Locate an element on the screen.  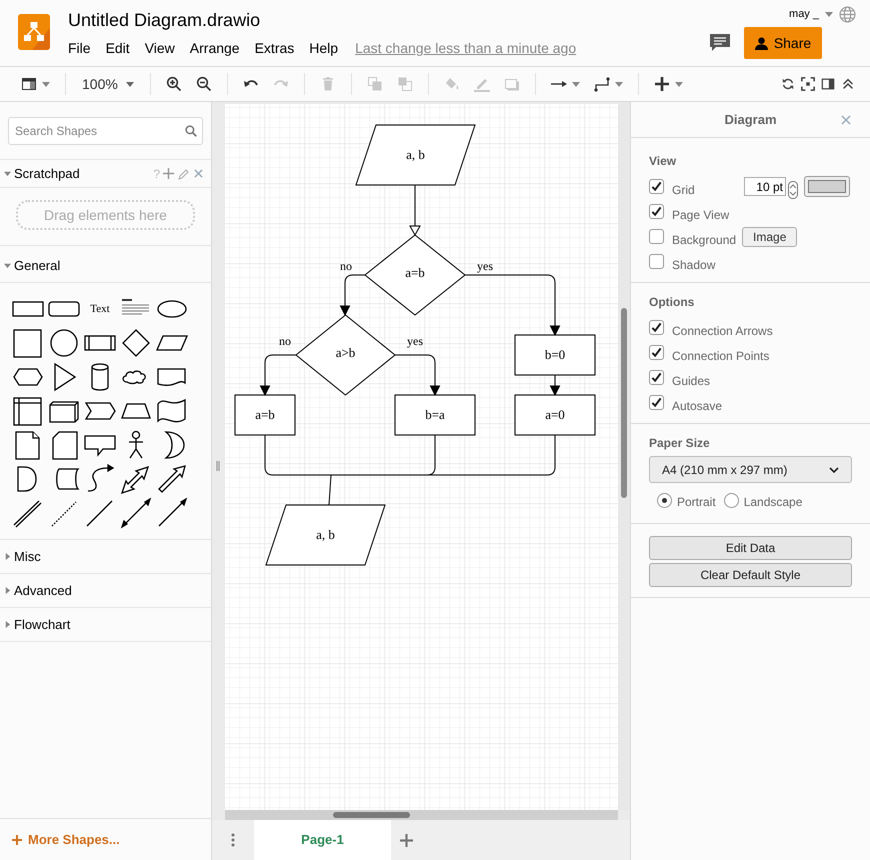
collapse-icon is located at coordinates (848, 84).